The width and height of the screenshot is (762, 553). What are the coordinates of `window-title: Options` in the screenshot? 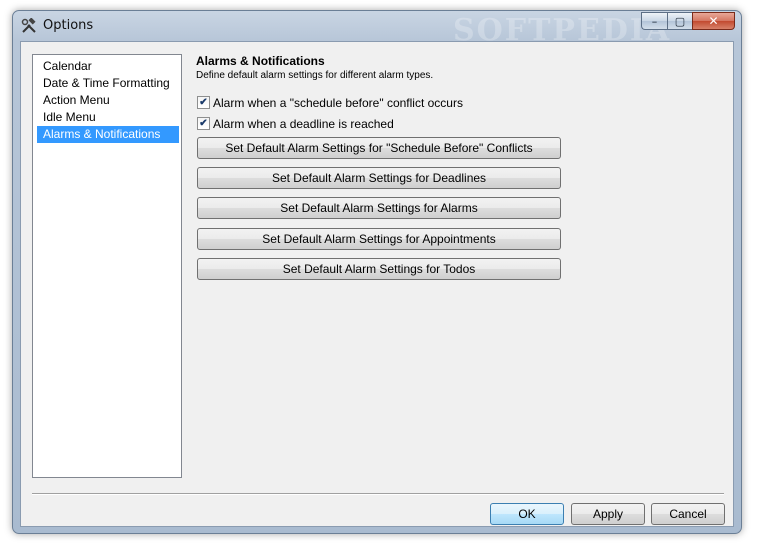 It's located at (68, 25).